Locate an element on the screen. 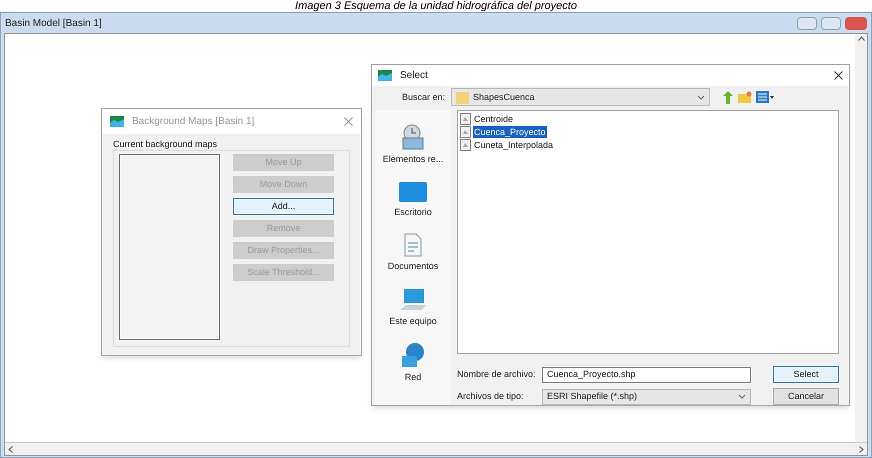  horizontal-scrollbar is located at coordinates (436, 448).